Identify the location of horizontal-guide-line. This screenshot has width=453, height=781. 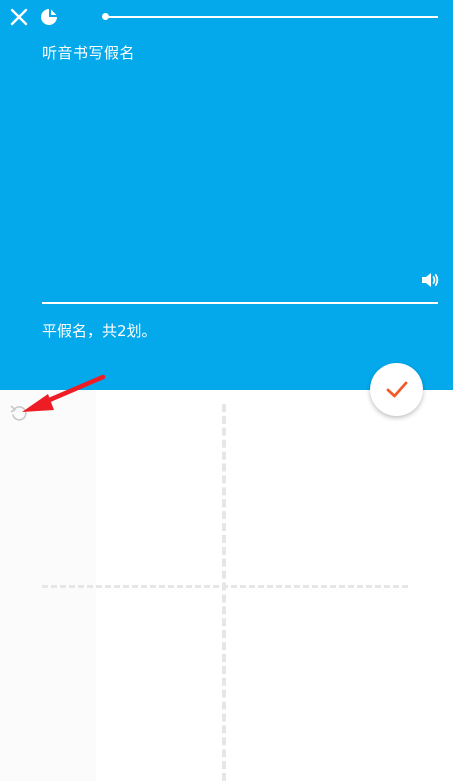
(225, 586).